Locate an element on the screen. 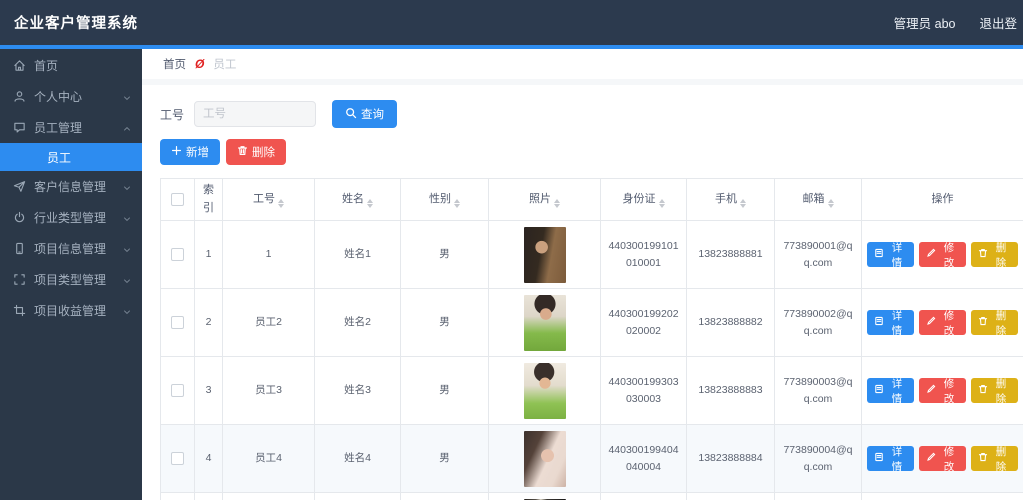  header-email: 邮箱 is located at coordinates (818, 199).